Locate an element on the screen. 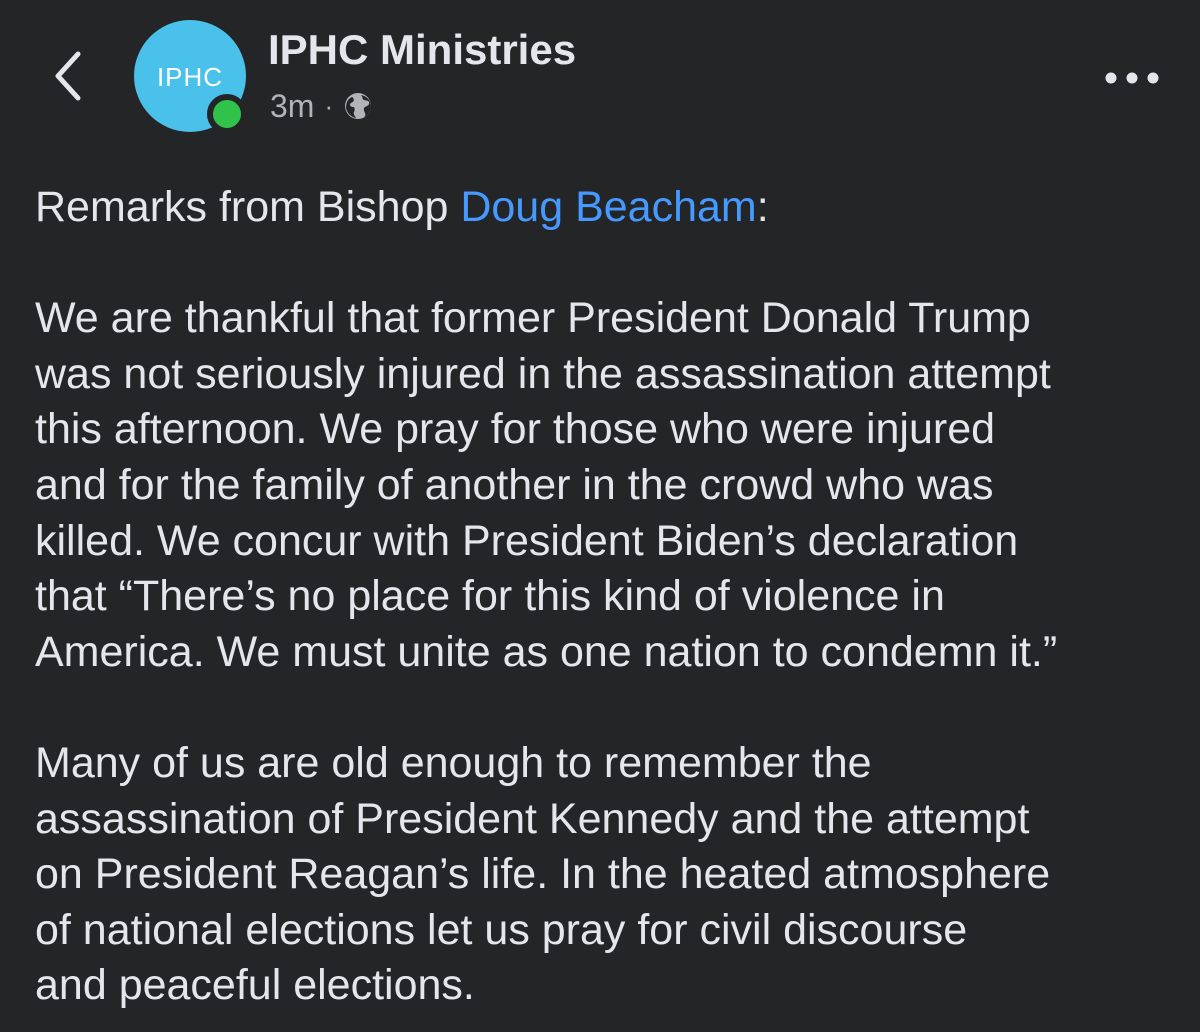 The width and height of the screenshot is (1200, 1032). mention-link: Doug Beacham is located at coordinates (608, 207).